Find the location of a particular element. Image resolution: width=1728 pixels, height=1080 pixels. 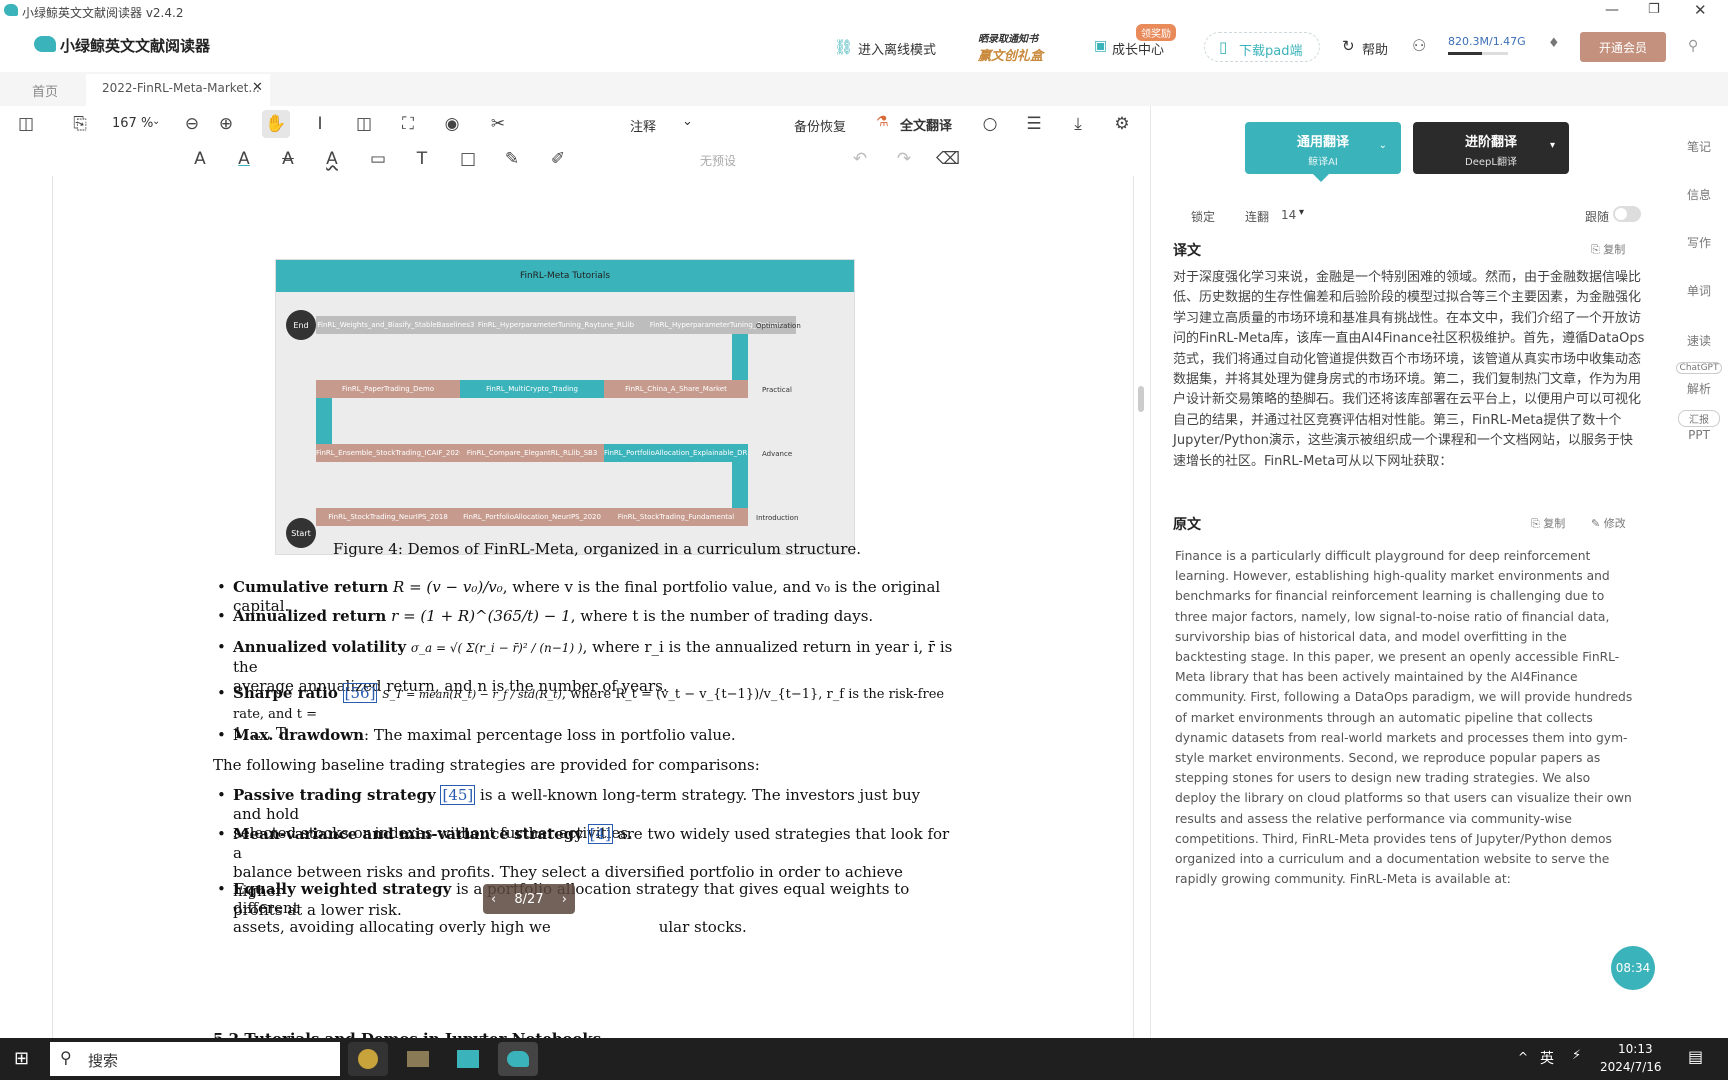

advanced-translate-button: 进阶翻译 DeepL翻译 ▾ is located at coordinates (1491, 148).